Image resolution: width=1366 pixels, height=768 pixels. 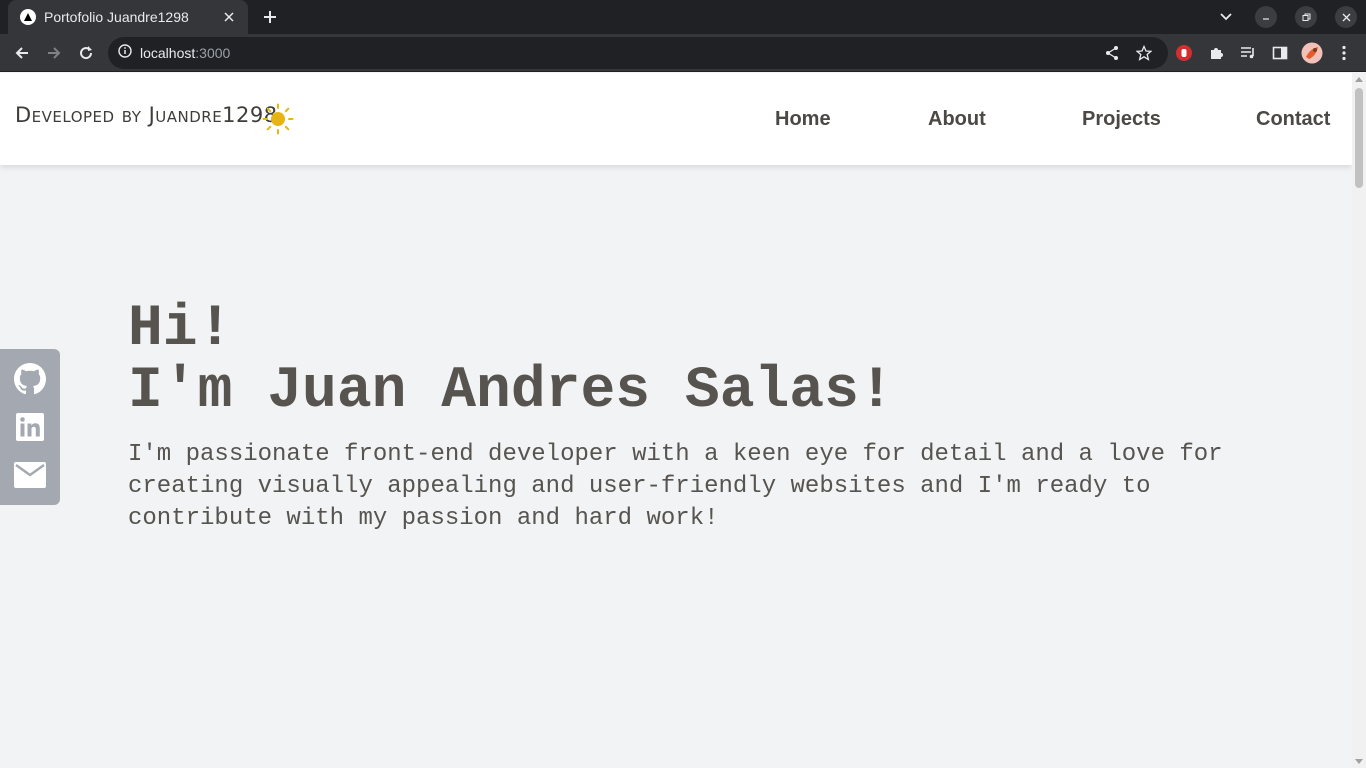 I want to click on browser-tab: Portofolio Juandre1298, so click(x=128, y=17).